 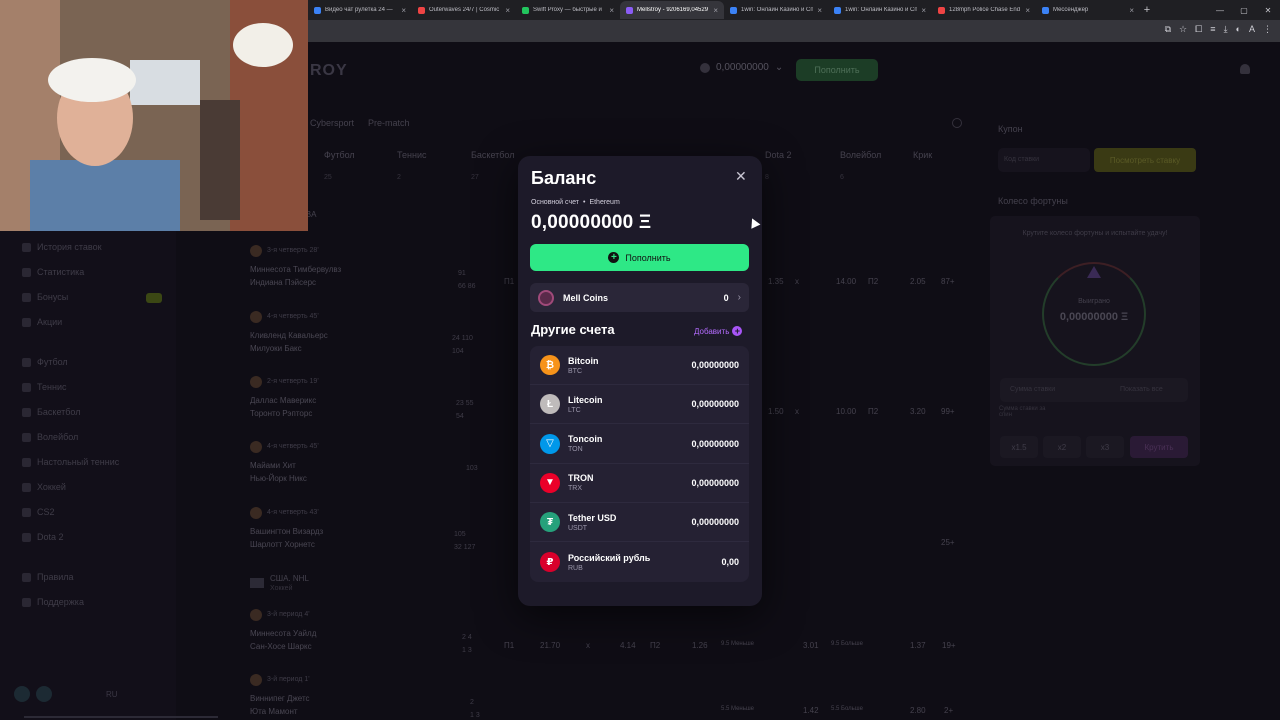 I want to click on league-nhl: США. NHL Хоккей, so click(x=279, y=583).